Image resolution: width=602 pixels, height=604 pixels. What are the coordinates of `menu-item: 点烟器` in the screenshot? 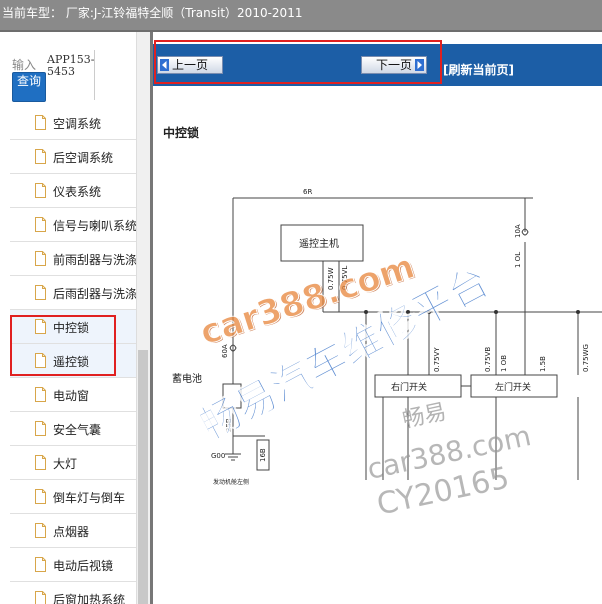 It's located at (73, 531).